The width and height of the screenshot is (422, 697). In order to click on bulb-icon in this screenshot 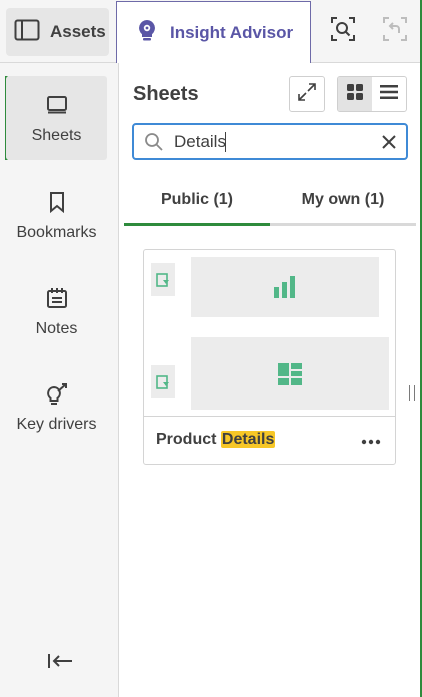, I will do `click(147, 32)`.